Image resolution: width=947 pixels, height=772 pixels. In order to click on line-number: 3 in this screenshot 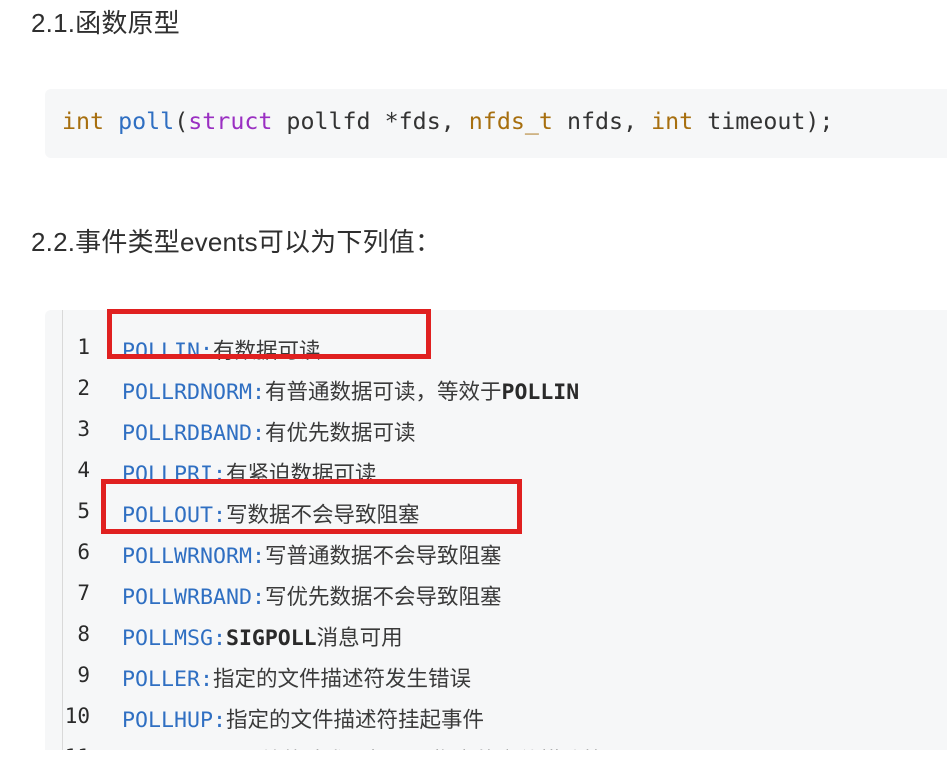, I will do `click(83, 429)`.